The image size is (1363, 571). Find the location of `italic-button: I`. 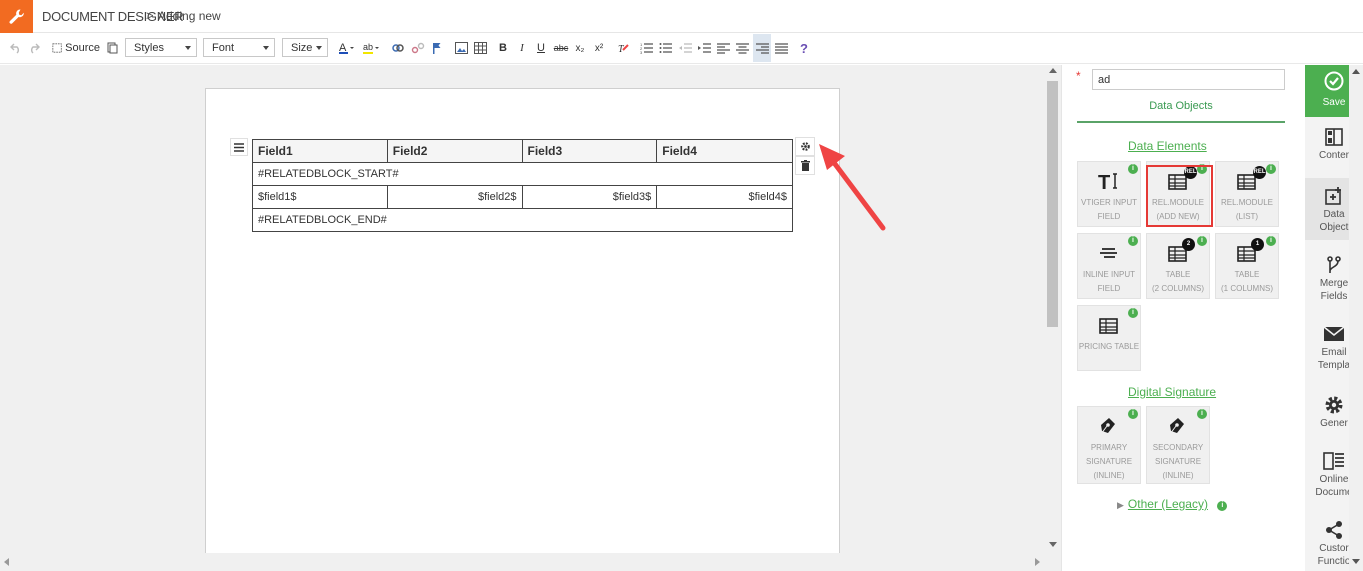

italic-button: I is located at coordinates (522, 48).